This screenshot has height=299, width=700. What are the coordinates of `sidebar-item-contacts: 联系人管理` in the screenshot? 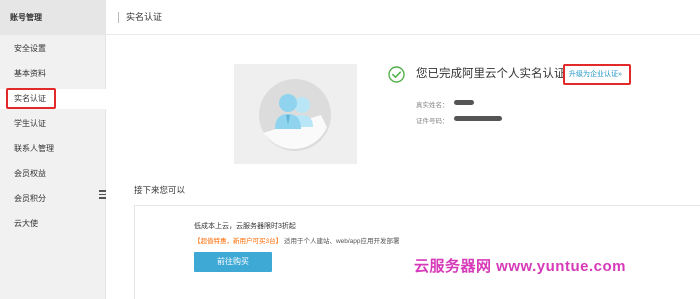 It's located at (53, 149).